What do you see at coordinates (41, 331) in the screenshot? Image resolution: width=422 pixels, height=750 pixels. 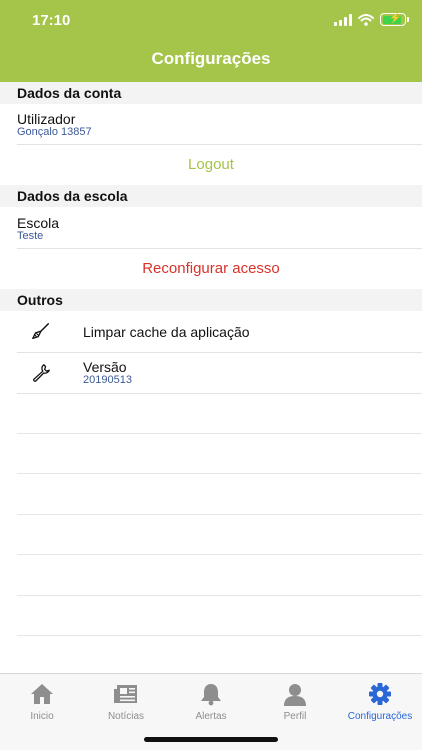 I see `broom-icon` at bounding box center [41, 331].